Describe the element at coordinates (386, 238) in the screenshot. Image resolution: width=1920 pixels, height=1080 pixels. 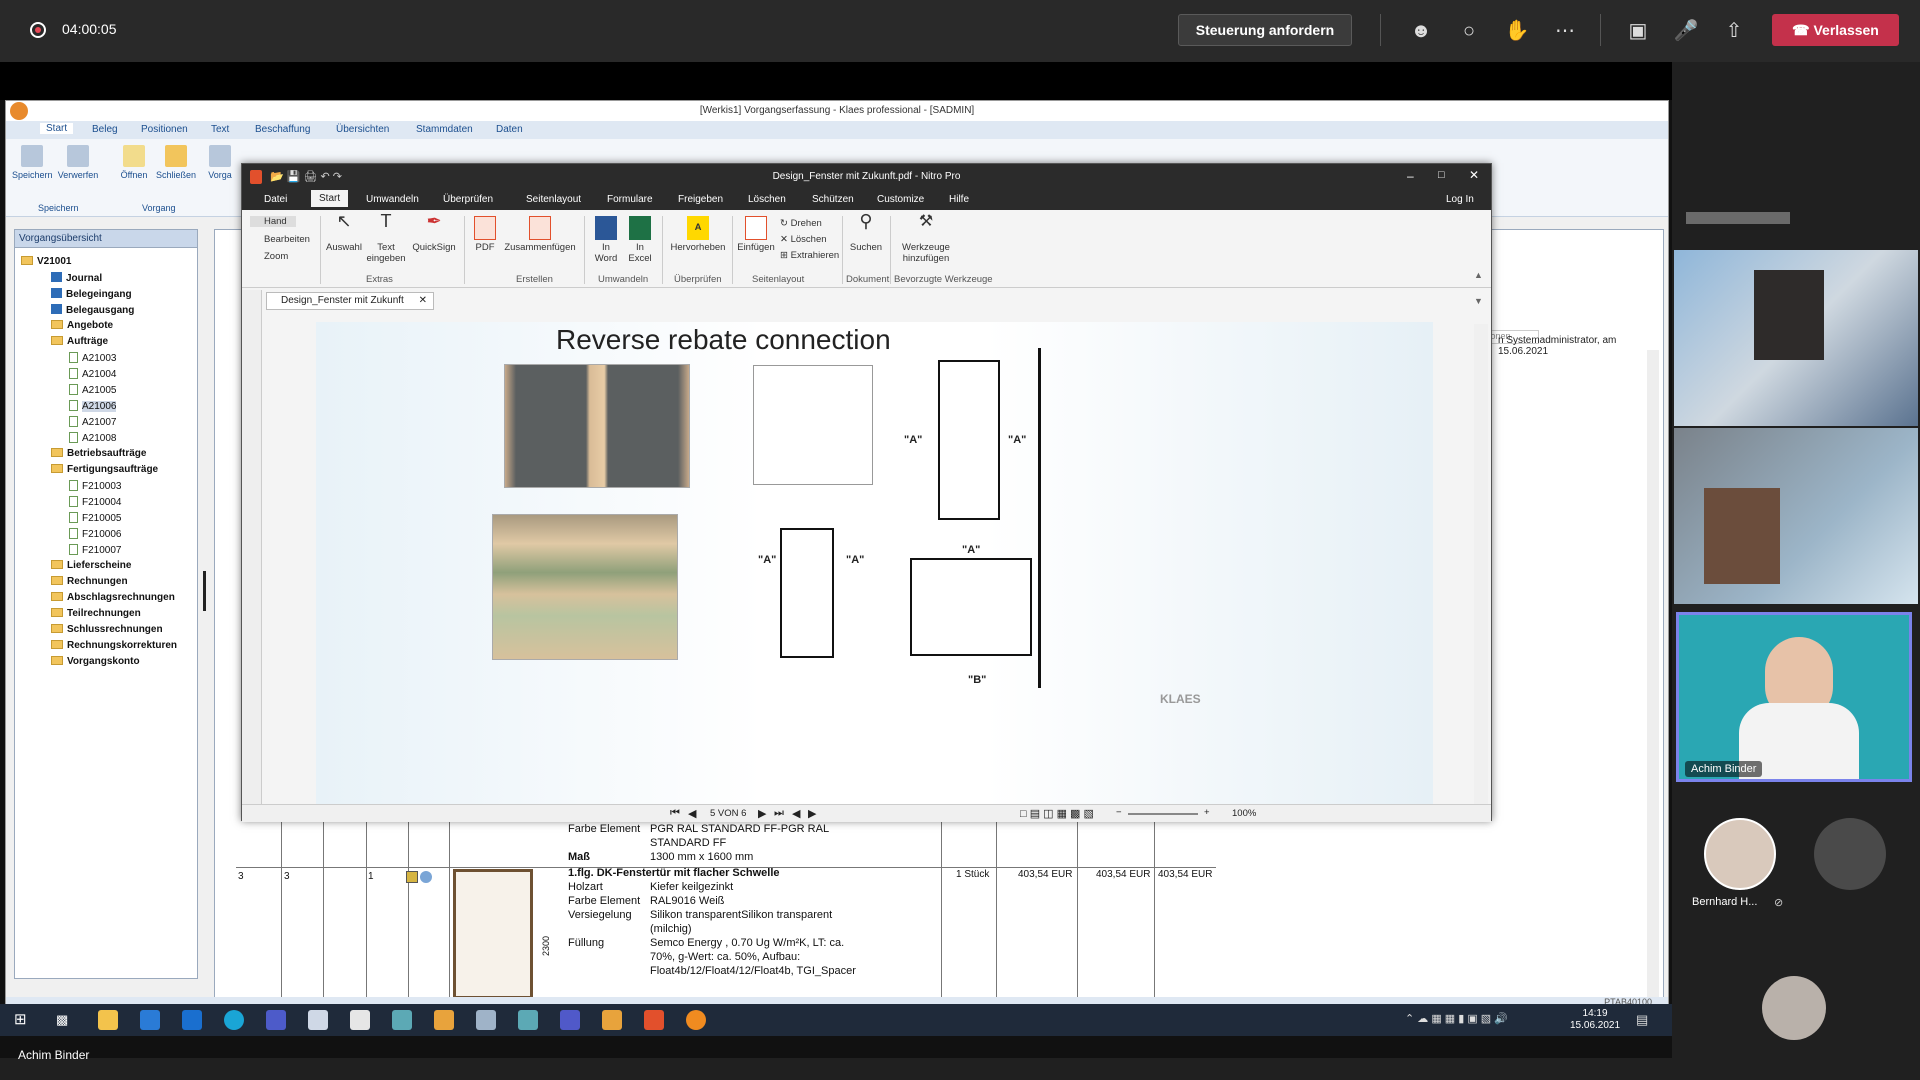
I see `type-text-button: T Text eingeben` at that location.